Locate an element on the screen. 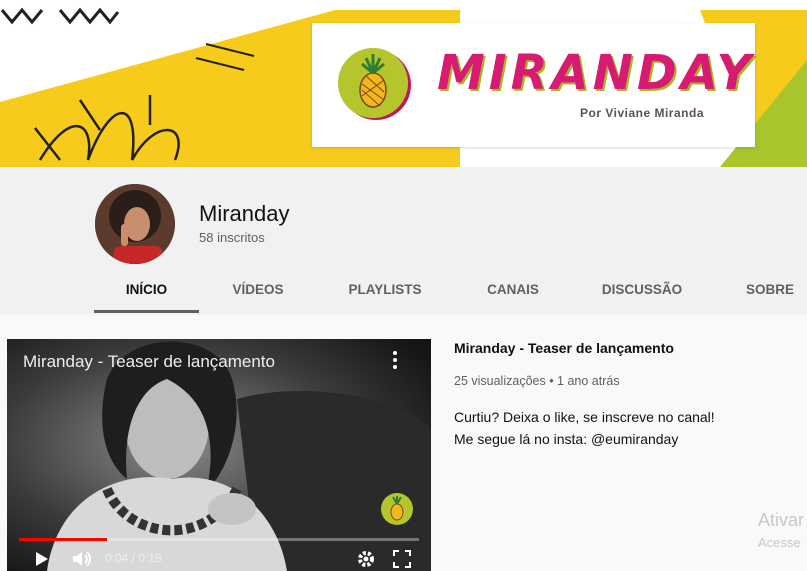 The height and width of the screenshot is (571, 807). progress-bar is located at coordinates (219, 539).